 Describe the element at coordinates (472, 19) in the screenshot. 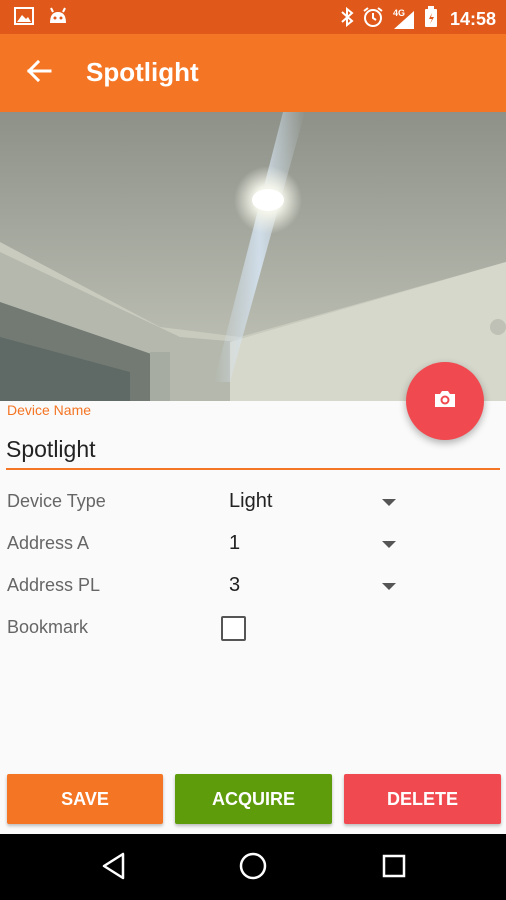

I see `status-time: 14:58` at that location.